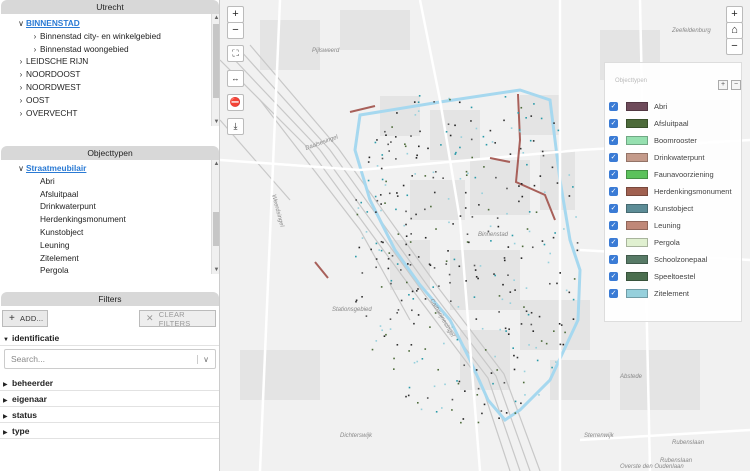 Image resolution: width=750 pixels, height=471 pixels. I want to click on tree-item: Leuning, so click(109, 245).